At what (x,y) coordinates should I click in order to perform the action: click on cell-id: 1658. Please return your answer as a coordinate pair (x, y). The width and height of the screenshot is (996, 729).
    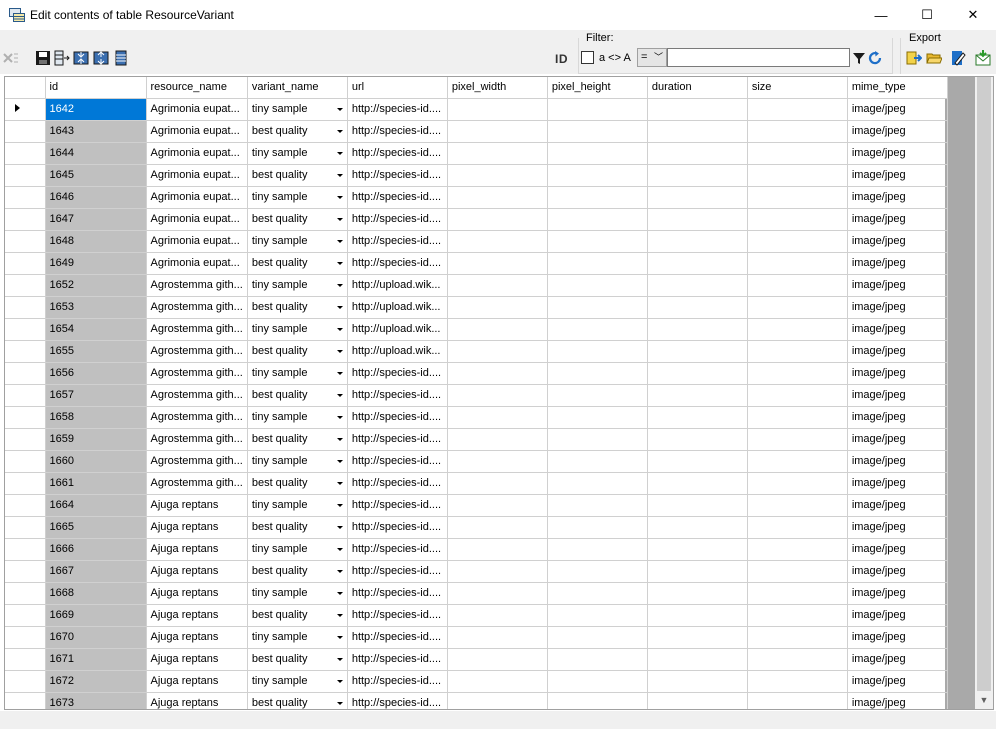
    Looking at the image, I should click on (96, 417).